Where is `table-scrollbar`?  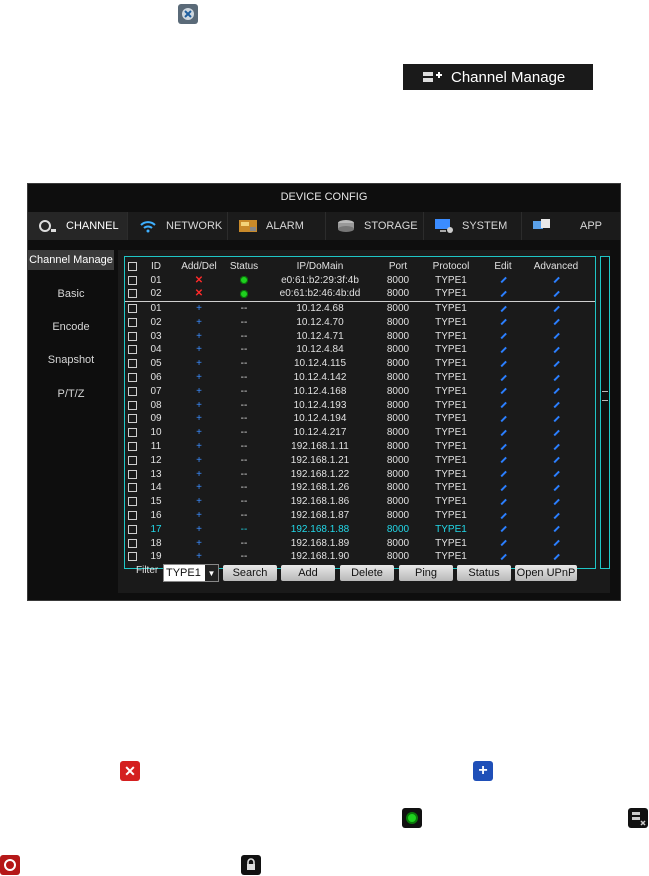
table-scrollbar is located at coordinates (605, 412).